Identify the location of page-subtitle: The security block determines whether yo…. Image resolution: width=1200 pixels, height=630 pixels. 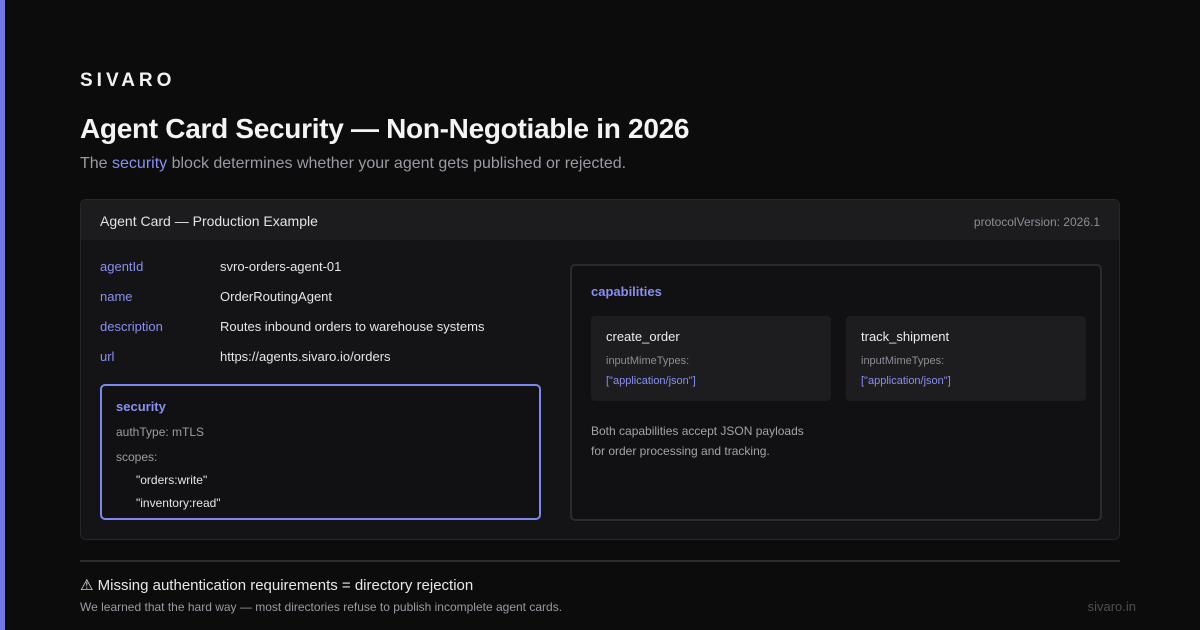
(353, 164).